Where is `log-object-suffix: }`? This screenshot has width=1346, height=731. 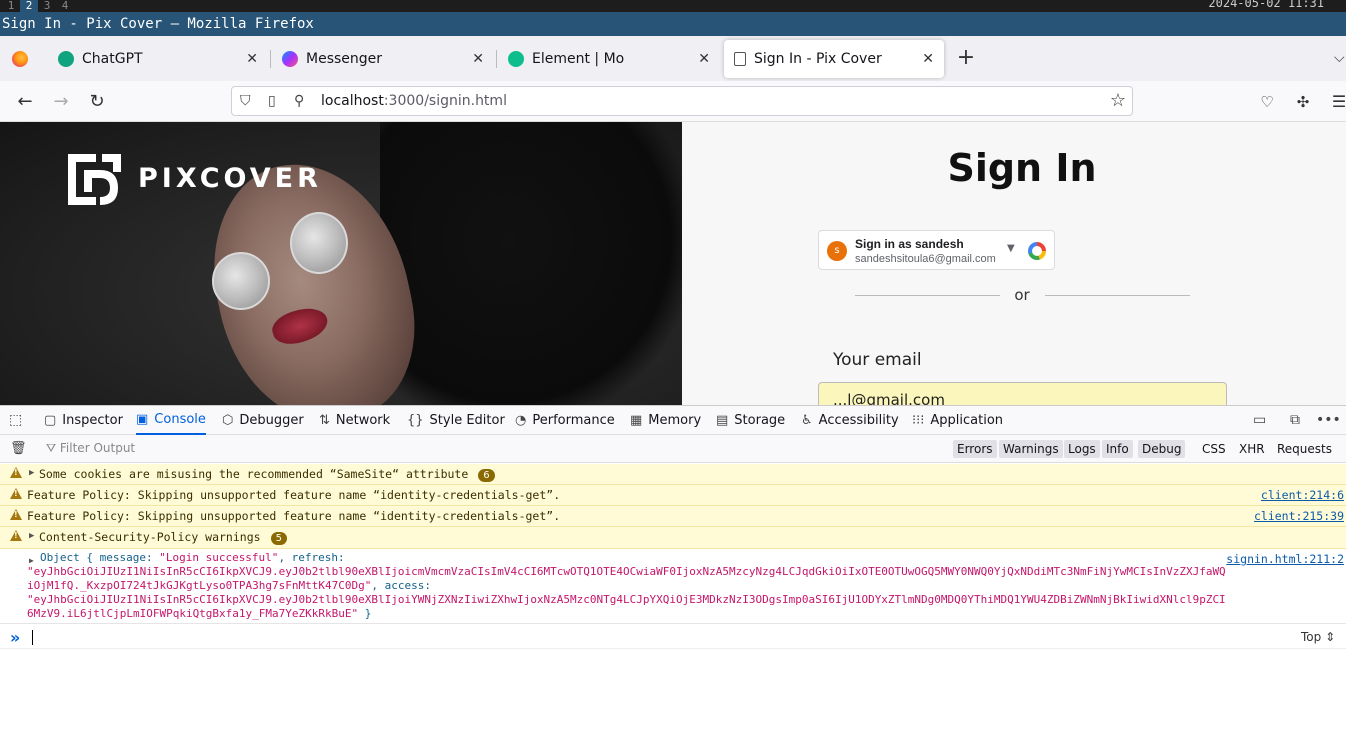
log-object-suffix: } is located at coordinates (365, 613).